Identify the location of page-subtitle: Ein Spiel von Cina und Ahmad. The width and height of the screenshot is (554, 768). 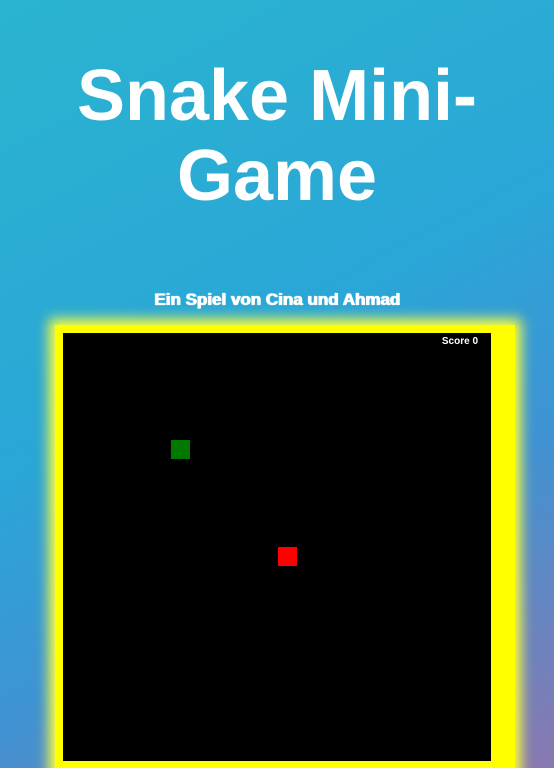
(277, 299).